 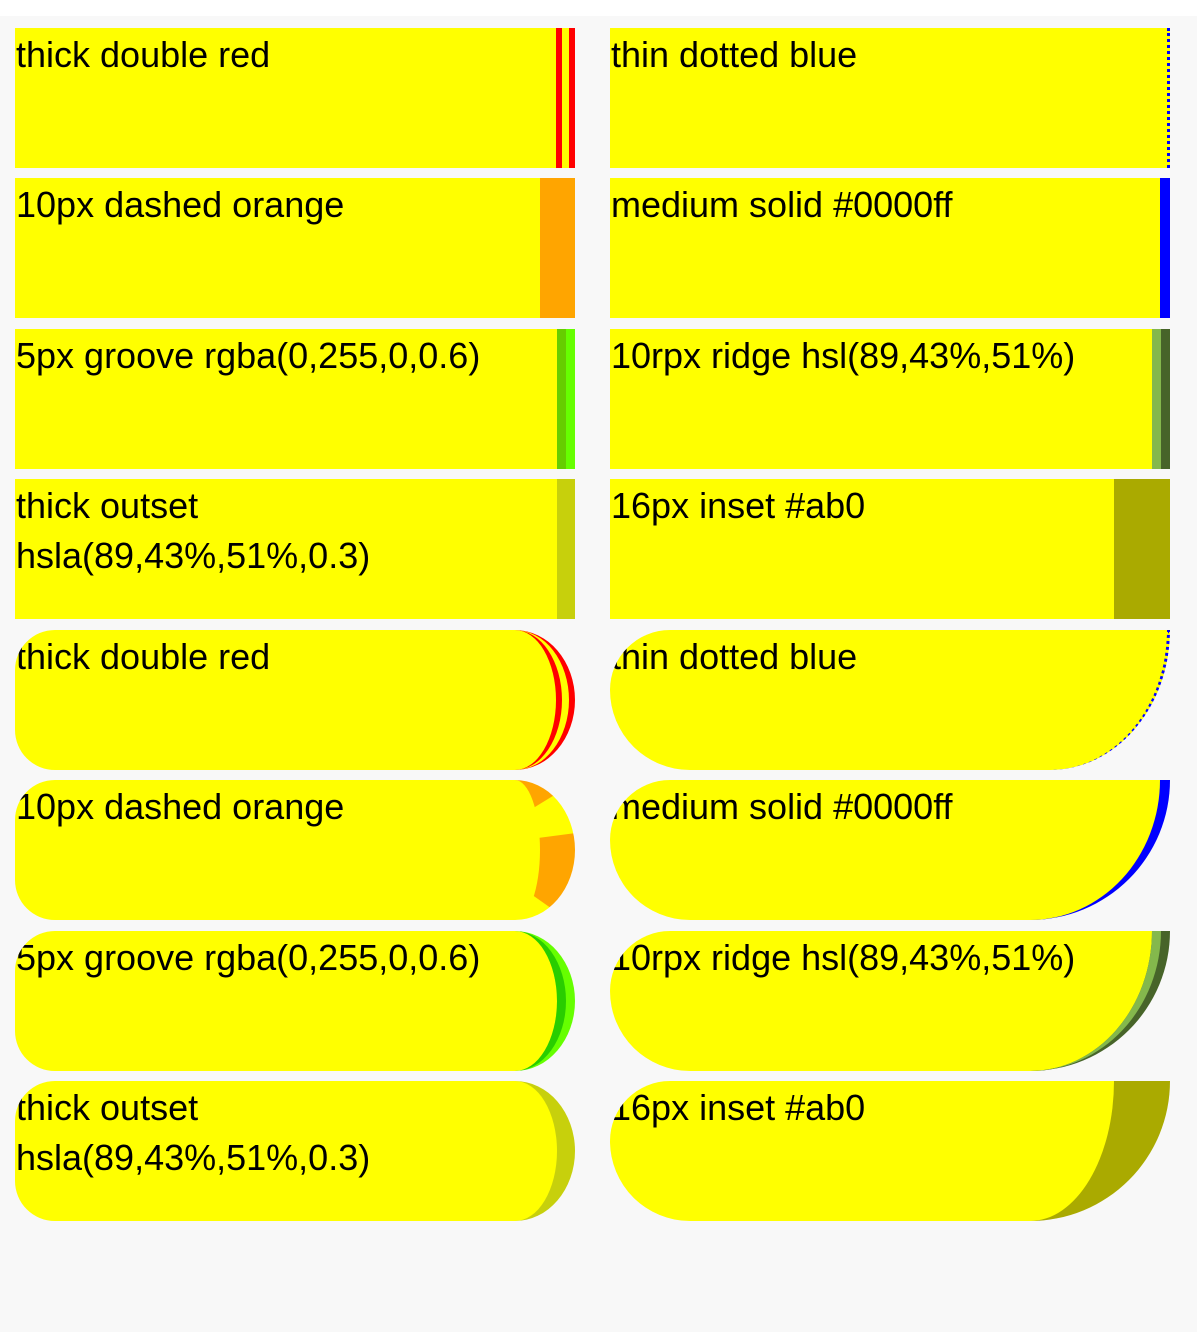 I want to click on border-box-medium-solid-blue: medium solid #0000ff, so click(x=890, y=248).